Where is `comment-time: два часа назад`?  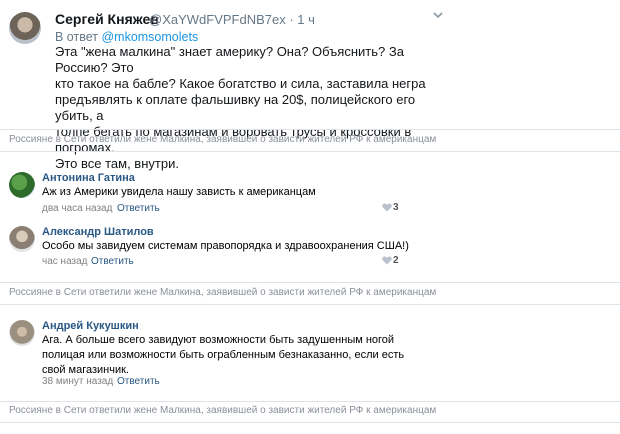 comment-time: два часа назад is located at coordinates (77, 208).